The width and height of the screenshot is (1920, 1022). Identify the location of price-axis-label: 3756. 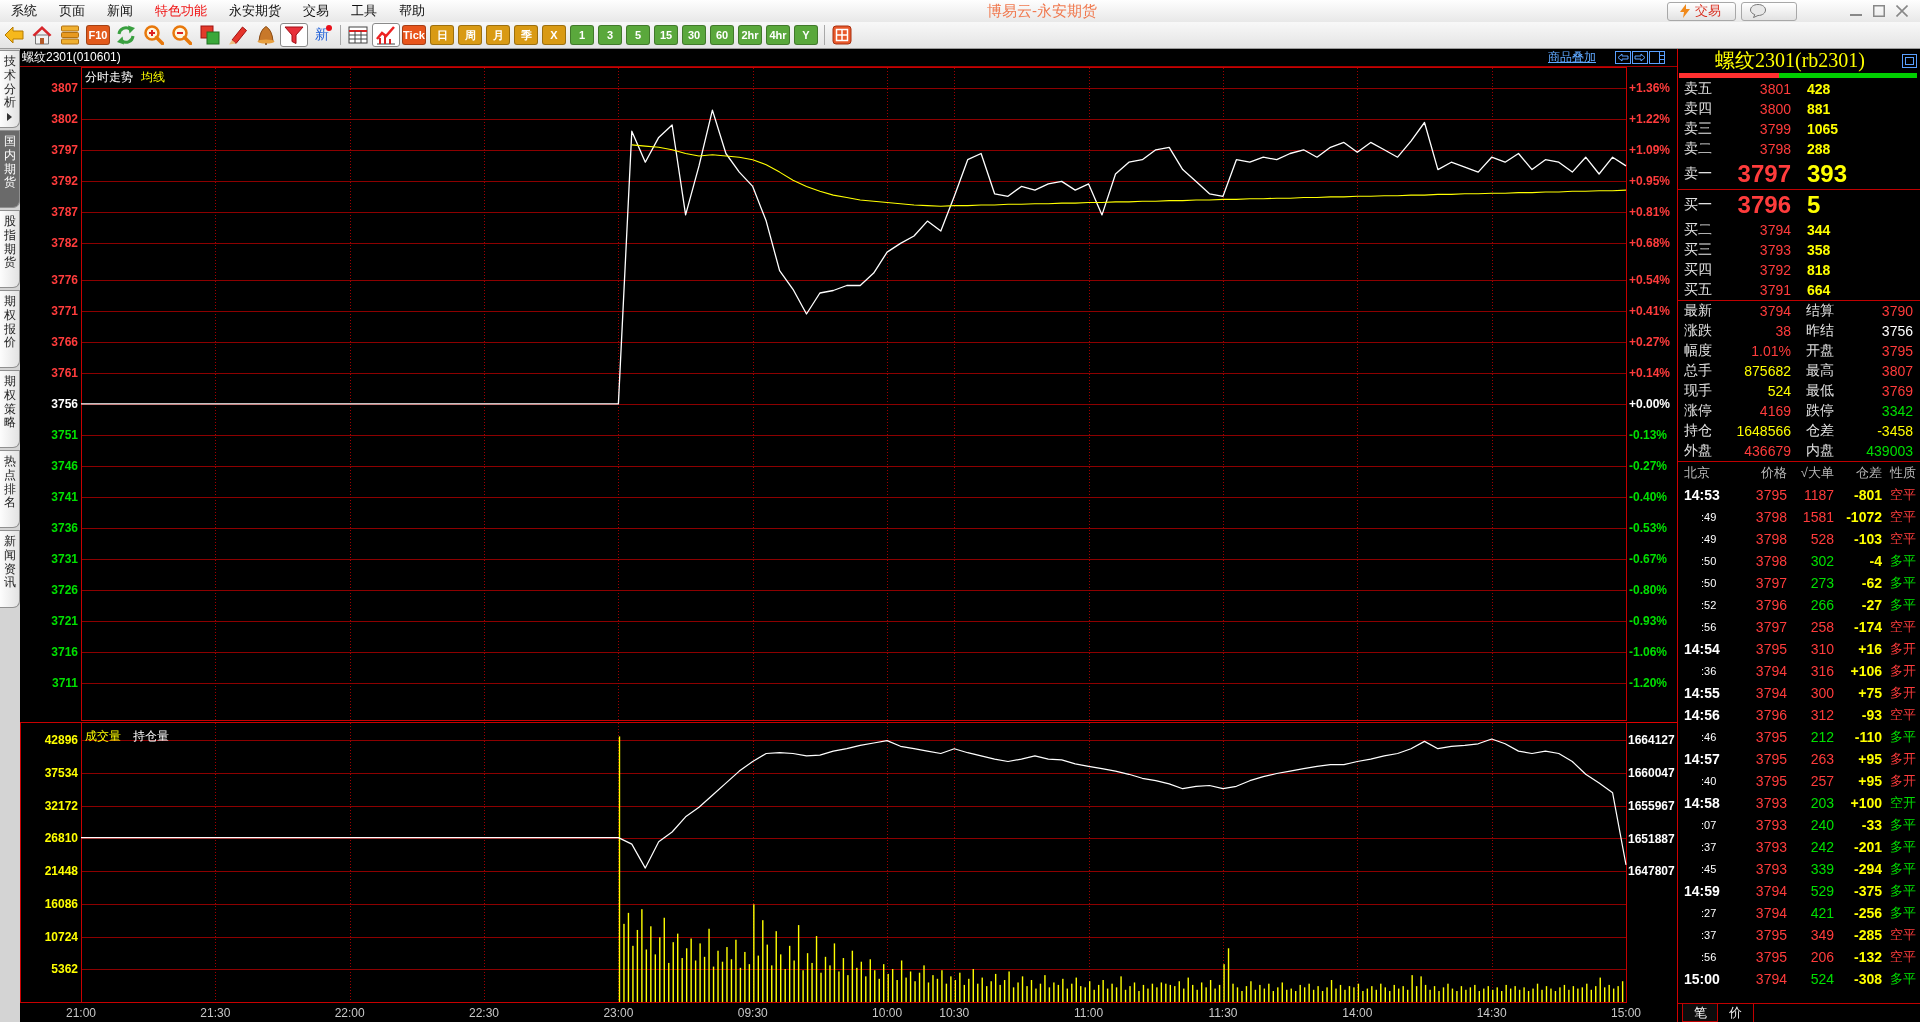
(64, 403).